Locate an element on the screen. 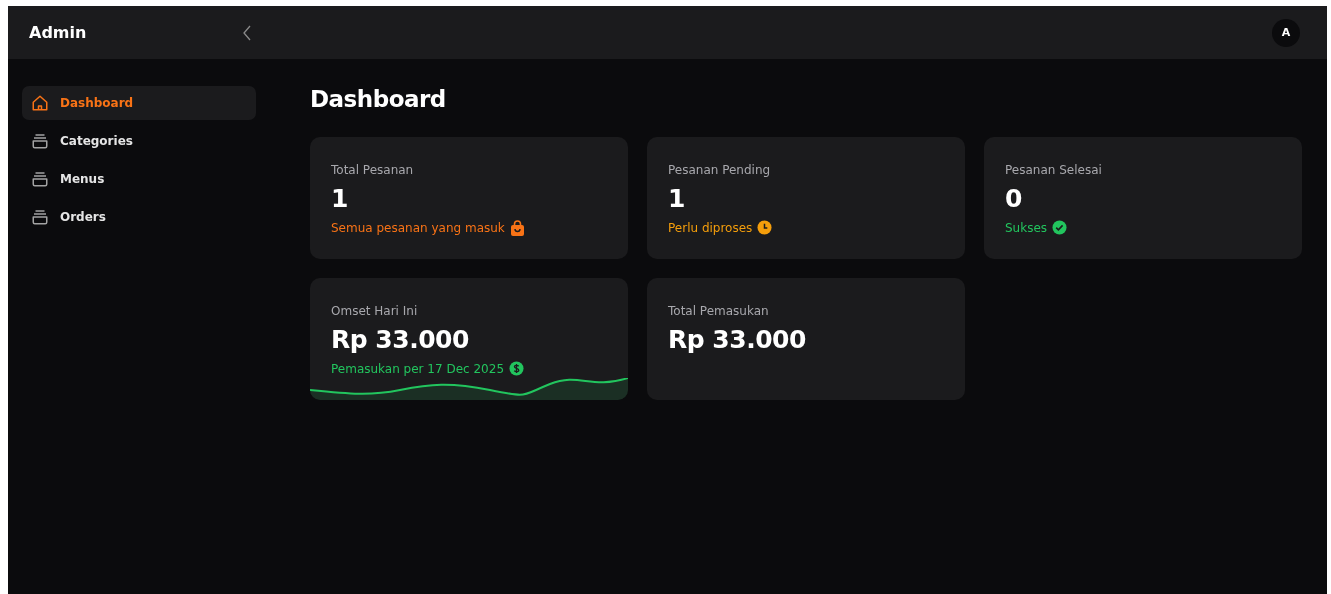 This screenshot has height=594, width=1331. page-title: Dashboard is located at coordinates (378, 99).